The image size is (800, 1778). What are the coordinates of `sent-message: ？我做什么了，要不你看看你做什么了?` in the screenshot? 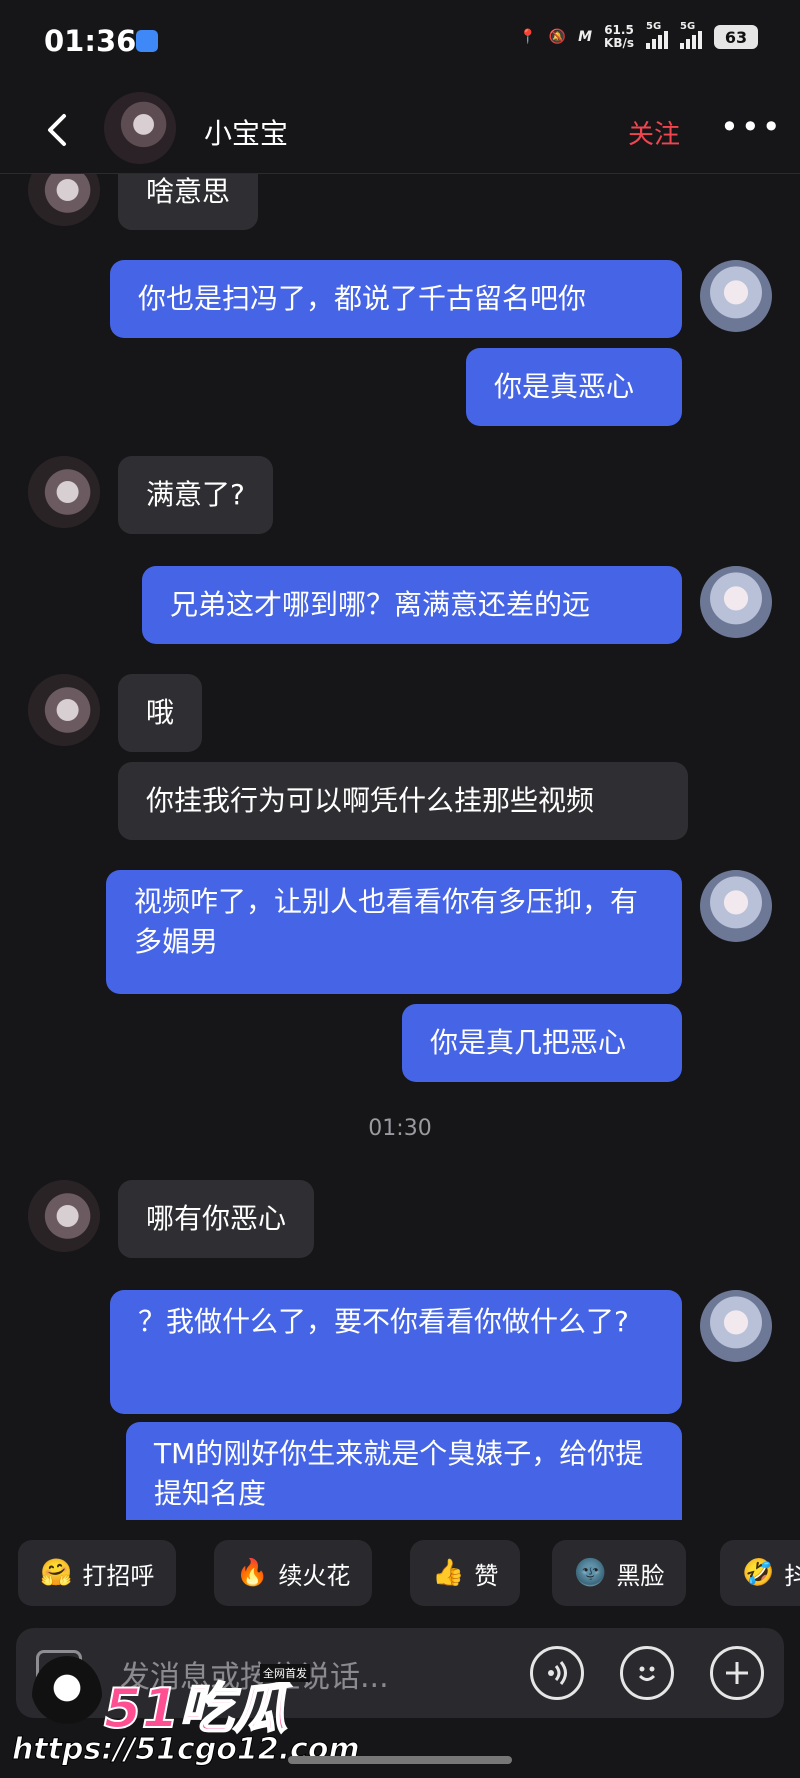 It's located at (396, 1352).